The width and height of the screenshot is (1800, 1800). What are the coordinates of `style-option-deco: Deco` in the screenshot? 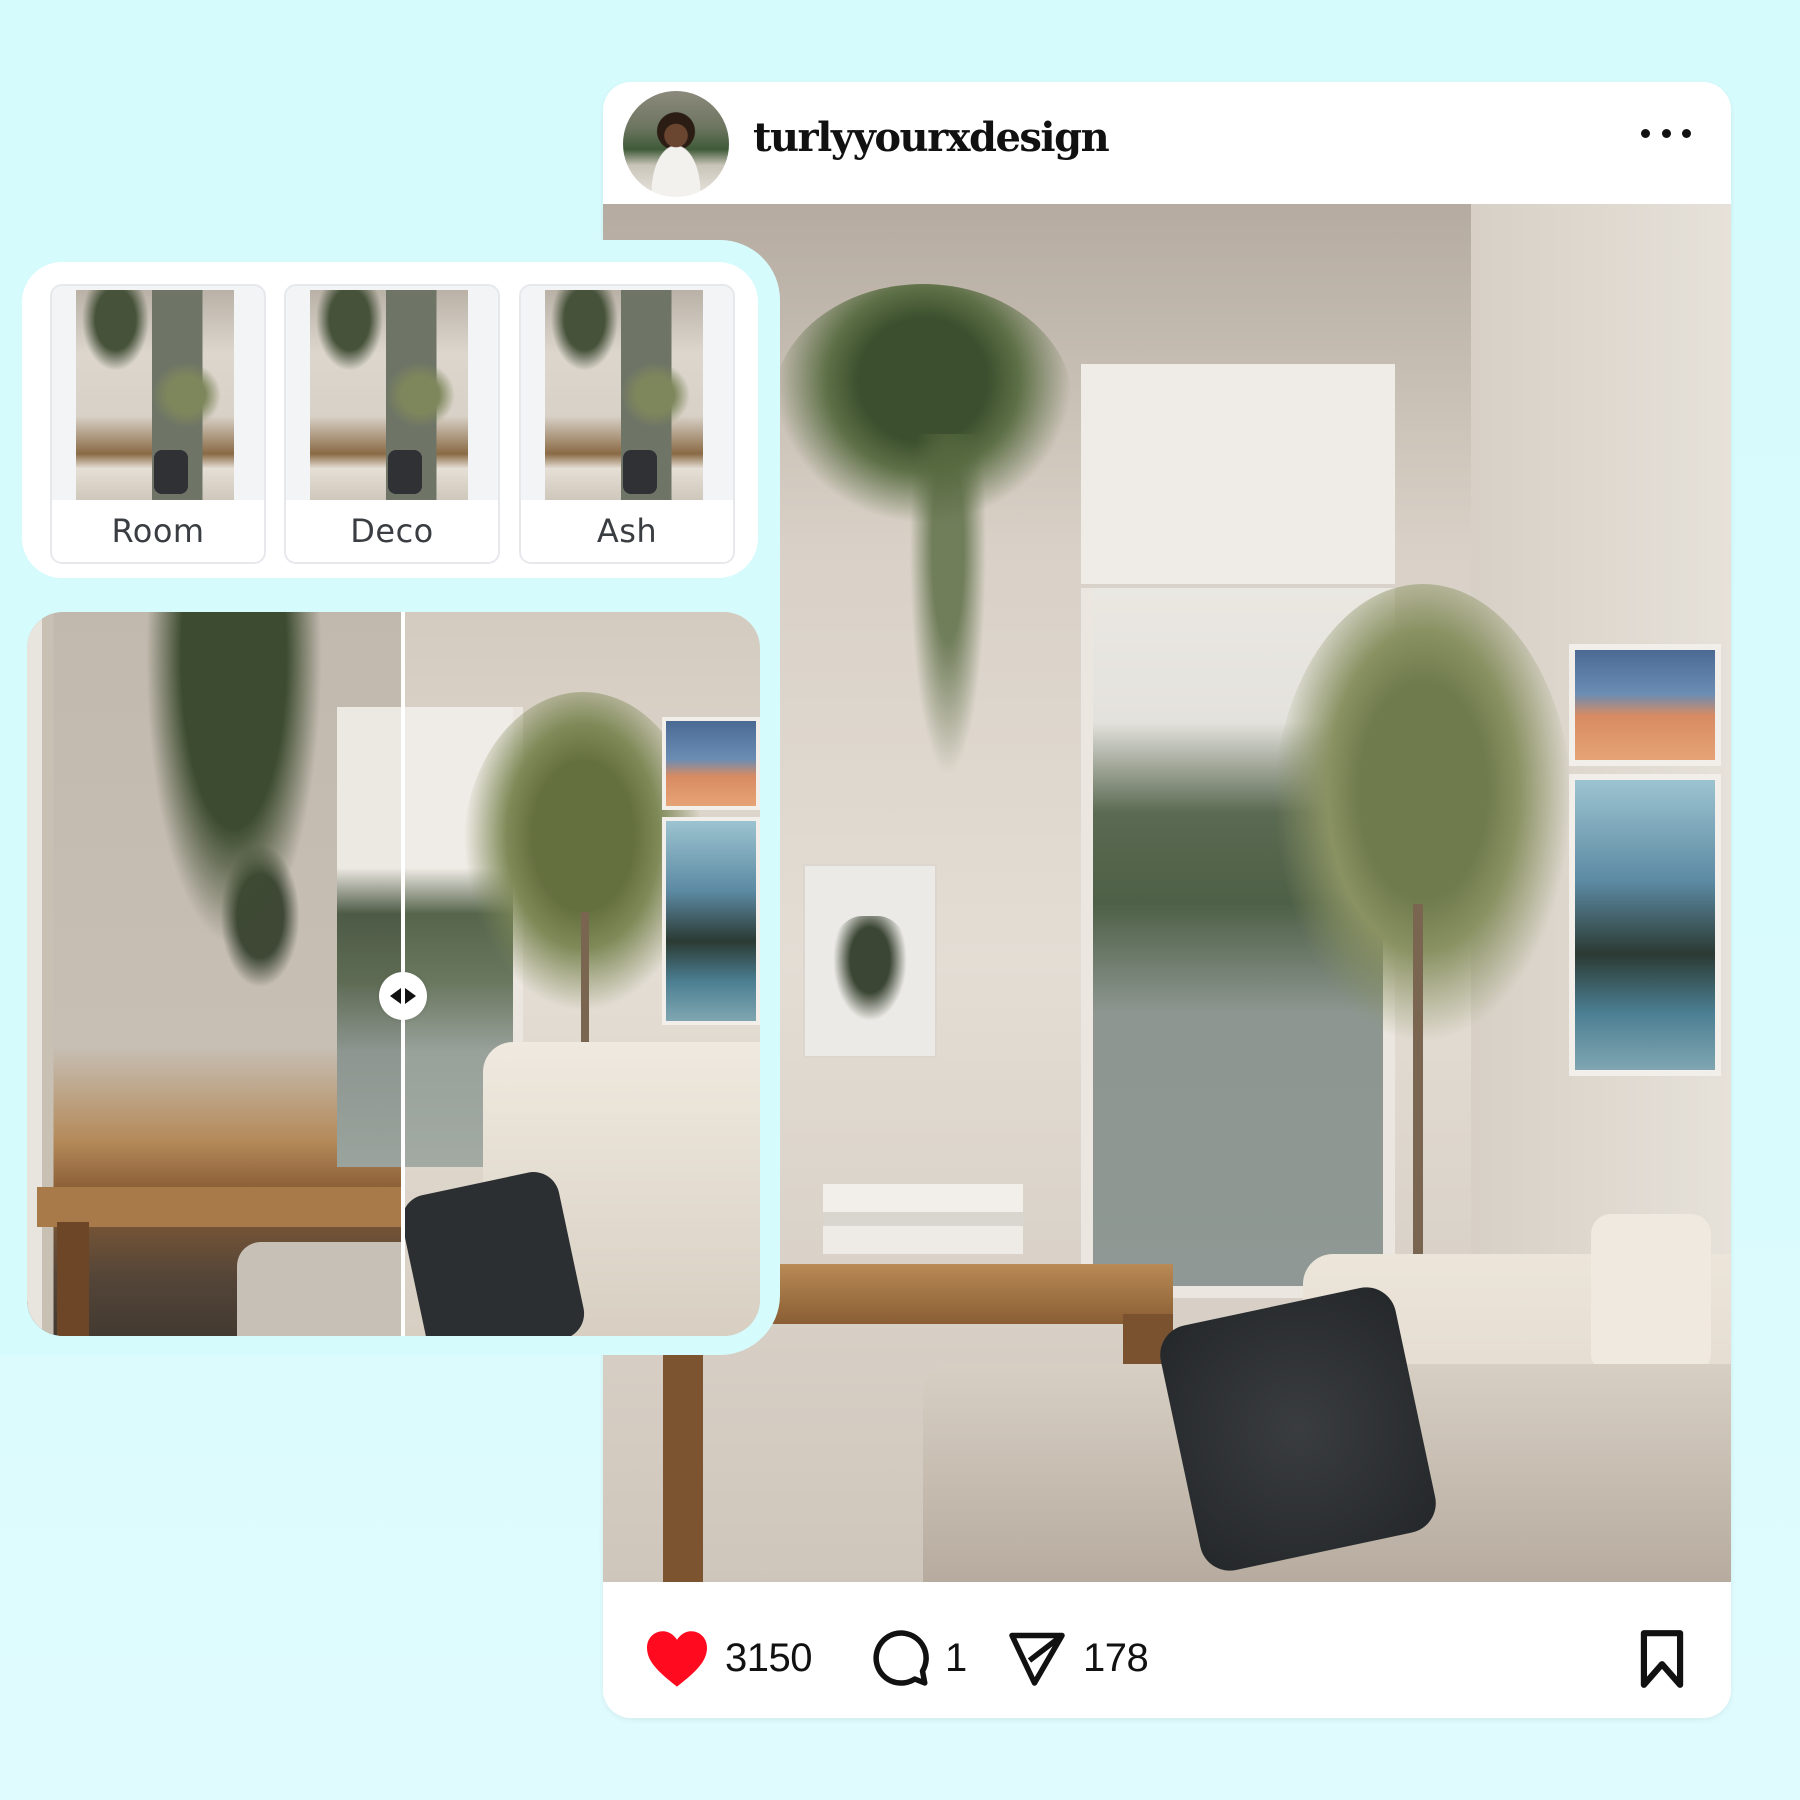 It's located at (392, 424).